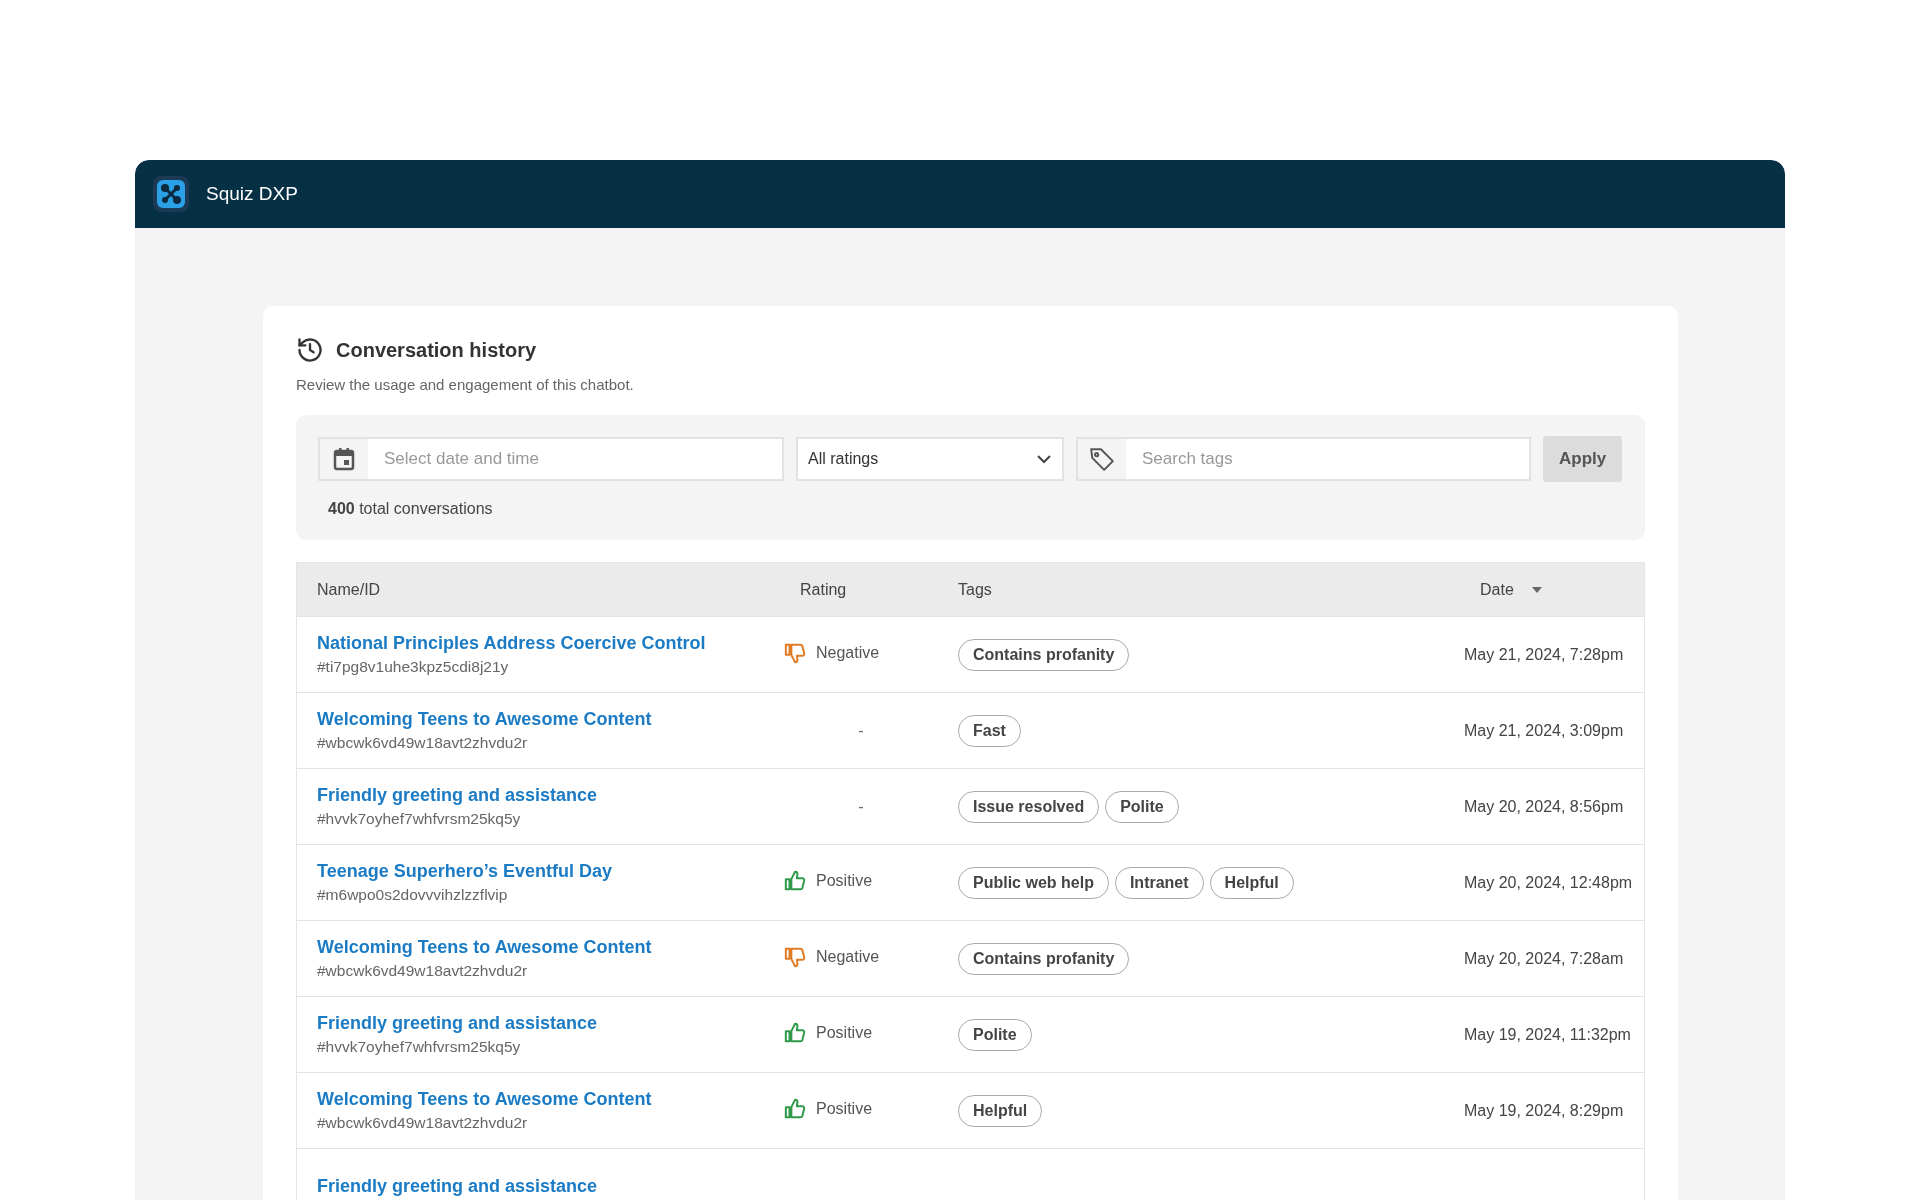  I want to click on panel-subtitle: Review the usage and engagement of this chatbot., so click(465, 384).